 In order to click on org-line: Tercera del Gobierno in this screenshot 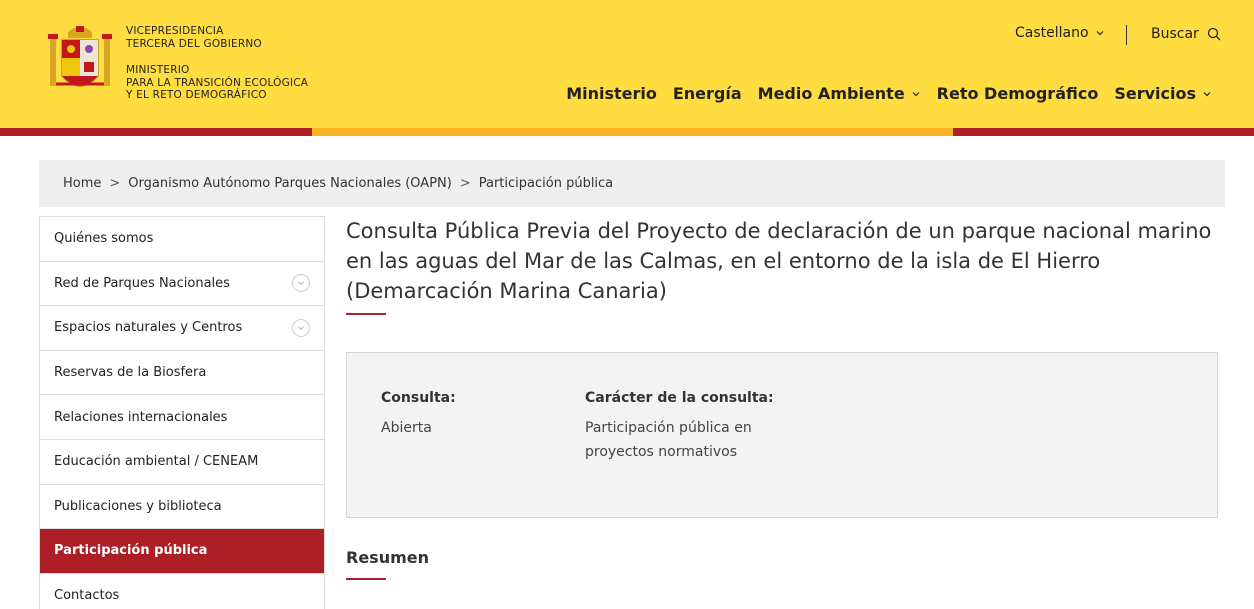, I will do `click(194, 43)`.